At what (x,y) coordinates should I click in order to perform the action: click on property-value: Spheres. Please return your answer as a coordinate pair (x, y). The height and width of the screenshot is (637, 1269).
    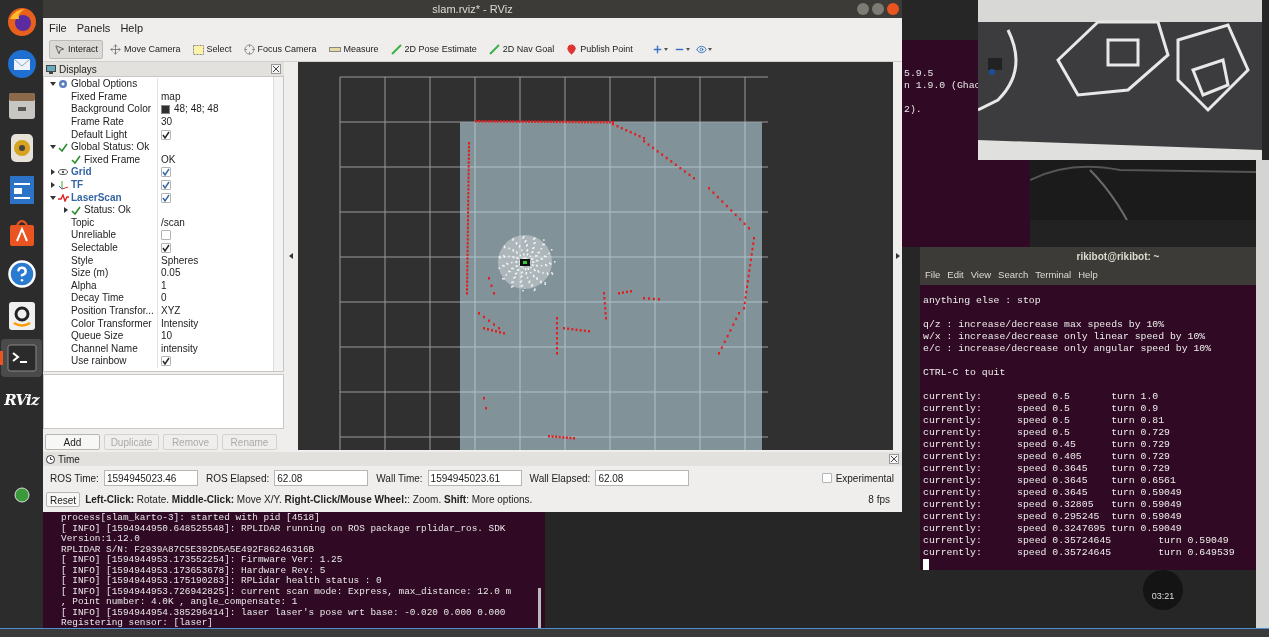
    Looking at the image, I should click on (180, 260).